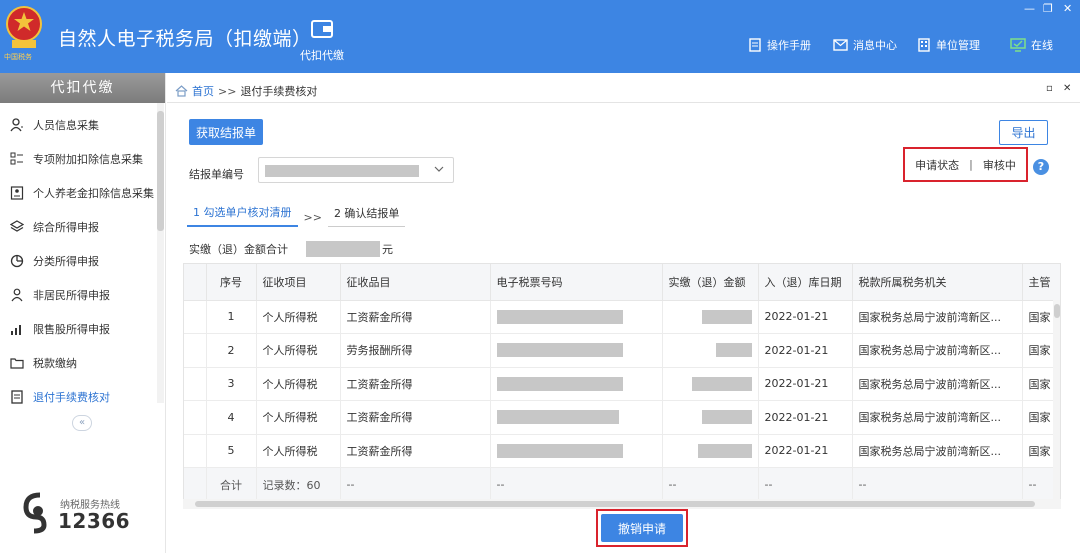 This screenshot has width=1080, height=553. Describe the element at coordinates (1042, 45) in the screenshot. I see `online-label: 在线` at that location.